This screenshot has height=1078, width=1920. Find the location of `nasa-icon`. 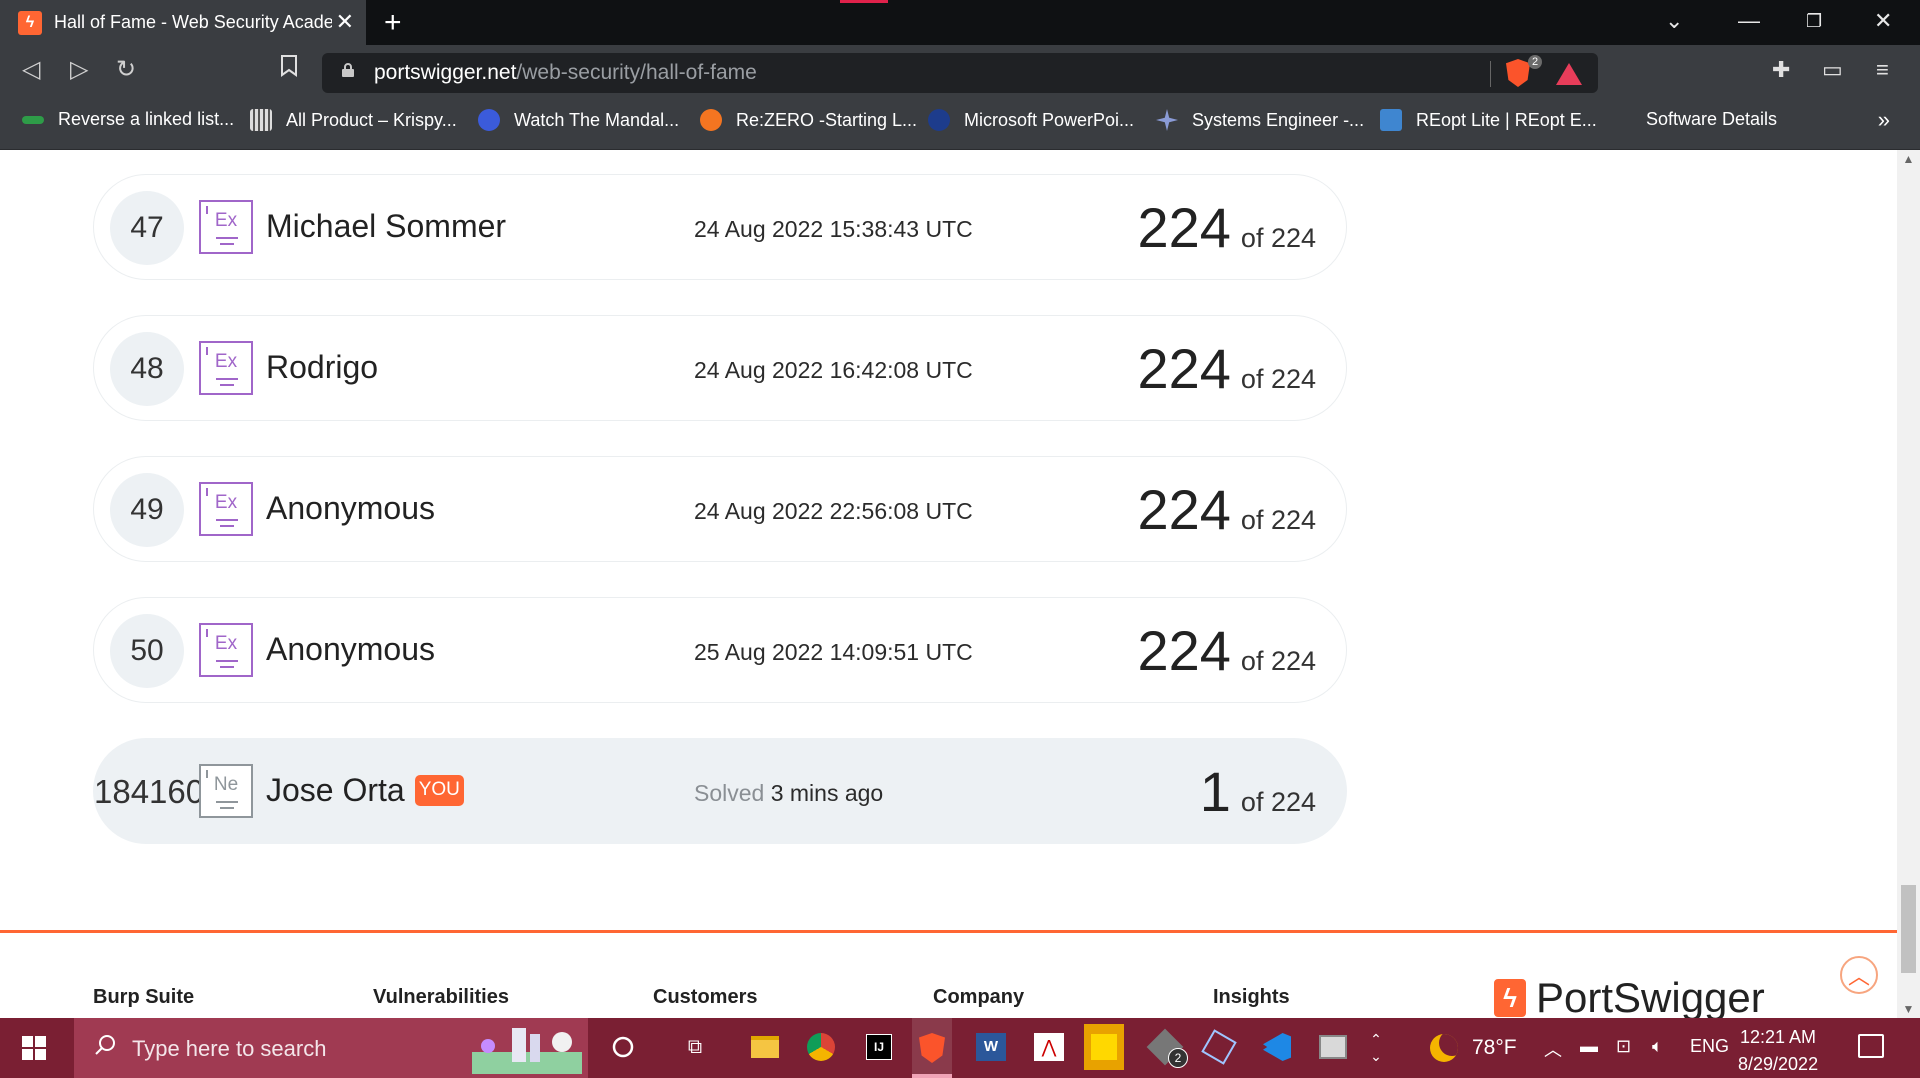

nasa-icon is located at coordinates (939, 120).